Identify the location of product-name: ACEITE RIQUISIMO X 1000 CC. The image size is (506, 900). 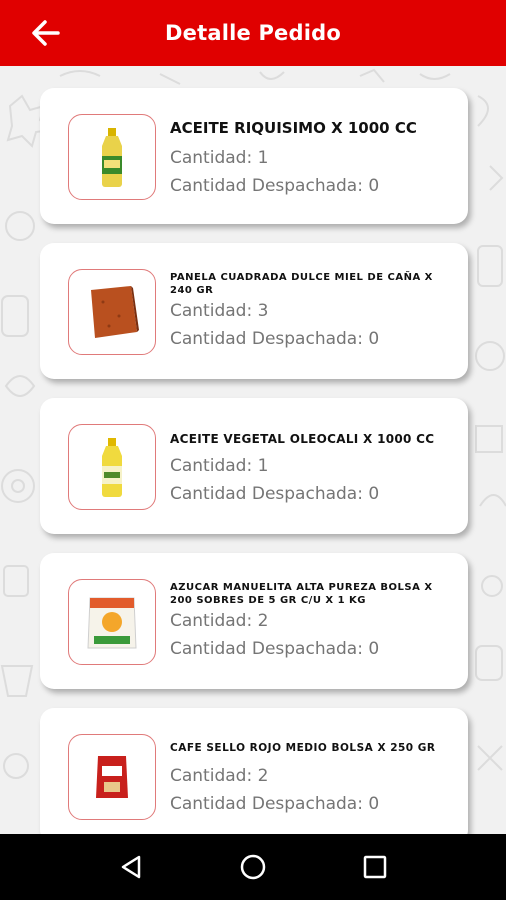
(293, 128).